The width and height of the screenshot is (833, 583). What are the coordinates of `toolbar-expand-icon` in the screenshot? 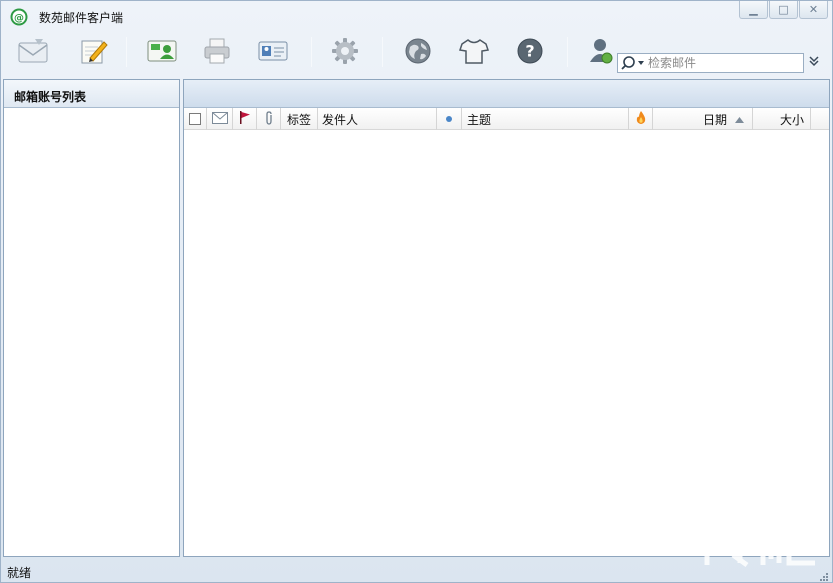 It's located at (814, 61).